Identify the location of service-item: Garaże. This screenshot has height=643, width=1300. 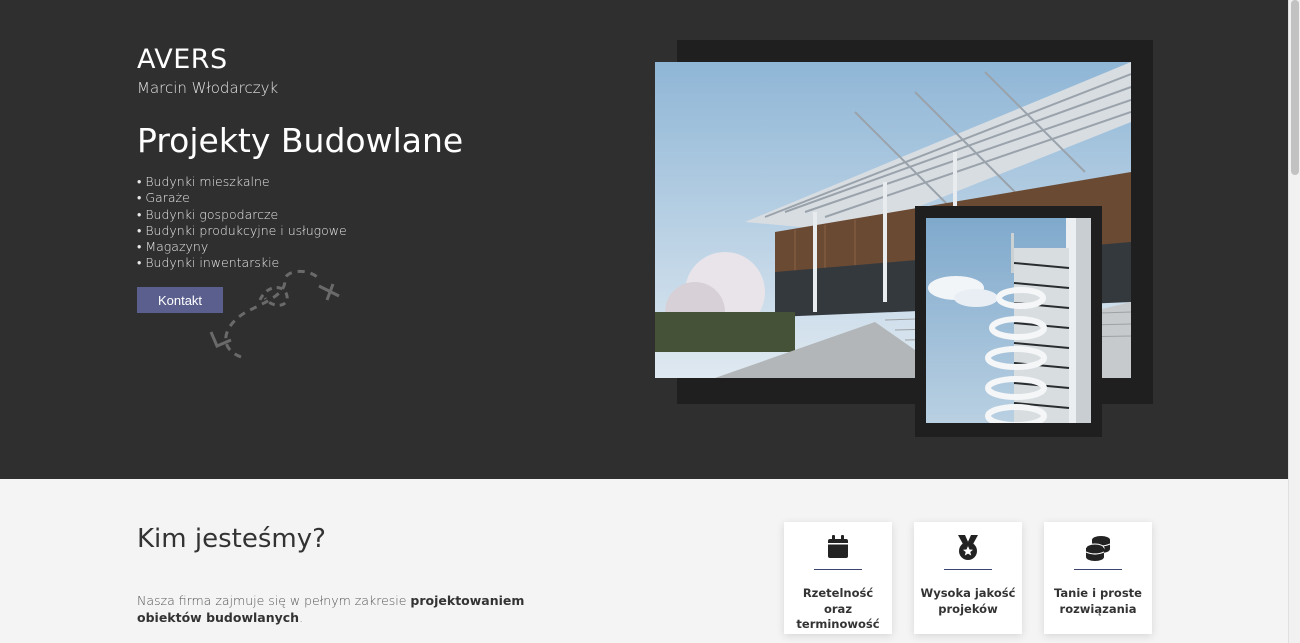
(242, 198).